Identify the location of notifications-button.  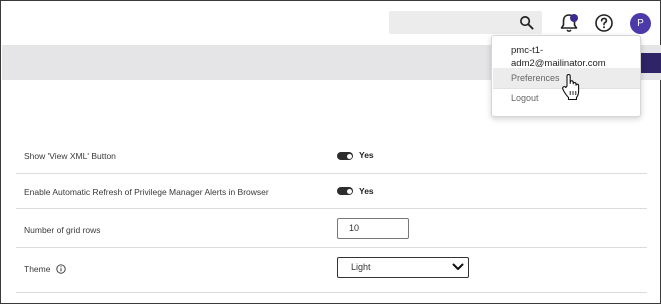
(569, 23).